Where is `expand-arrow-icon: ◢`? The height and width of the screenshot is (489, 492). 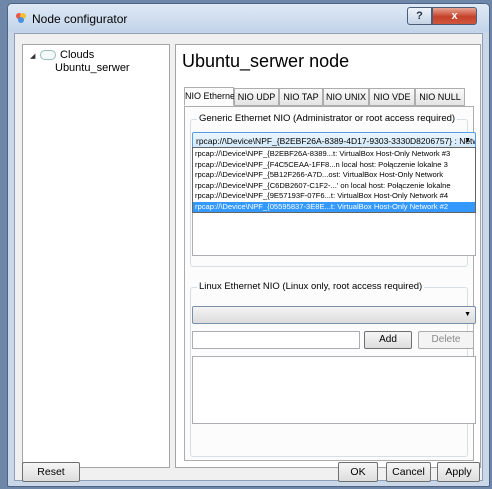
expand-arrow-icon: ◢ is located at coordinates (35, 56).